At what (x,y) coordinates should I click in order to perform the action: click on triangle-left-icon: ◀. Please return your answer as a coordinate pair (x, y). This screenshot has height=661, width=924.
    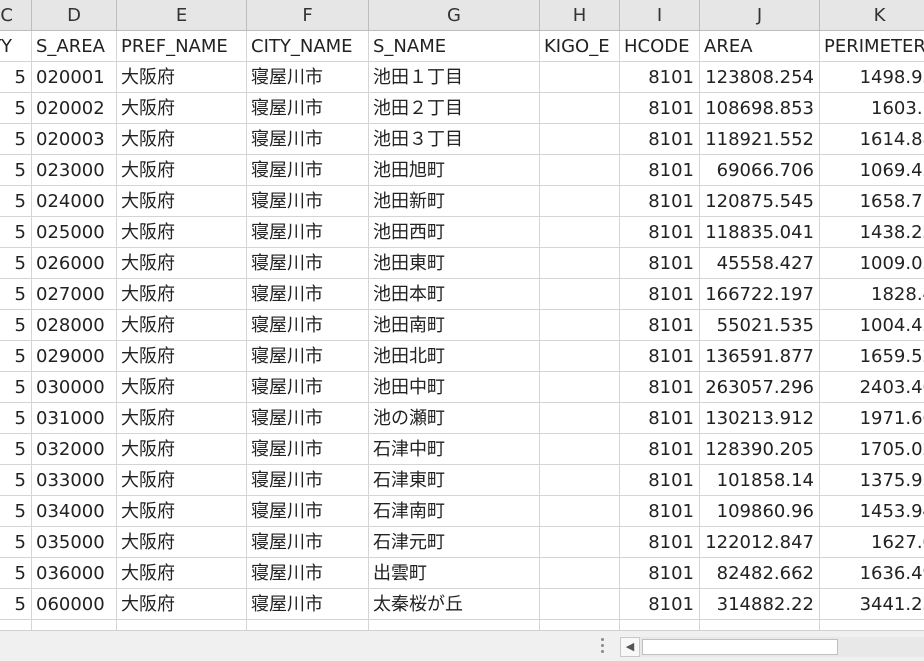
    Looking at the image, I should click on (630, 647).